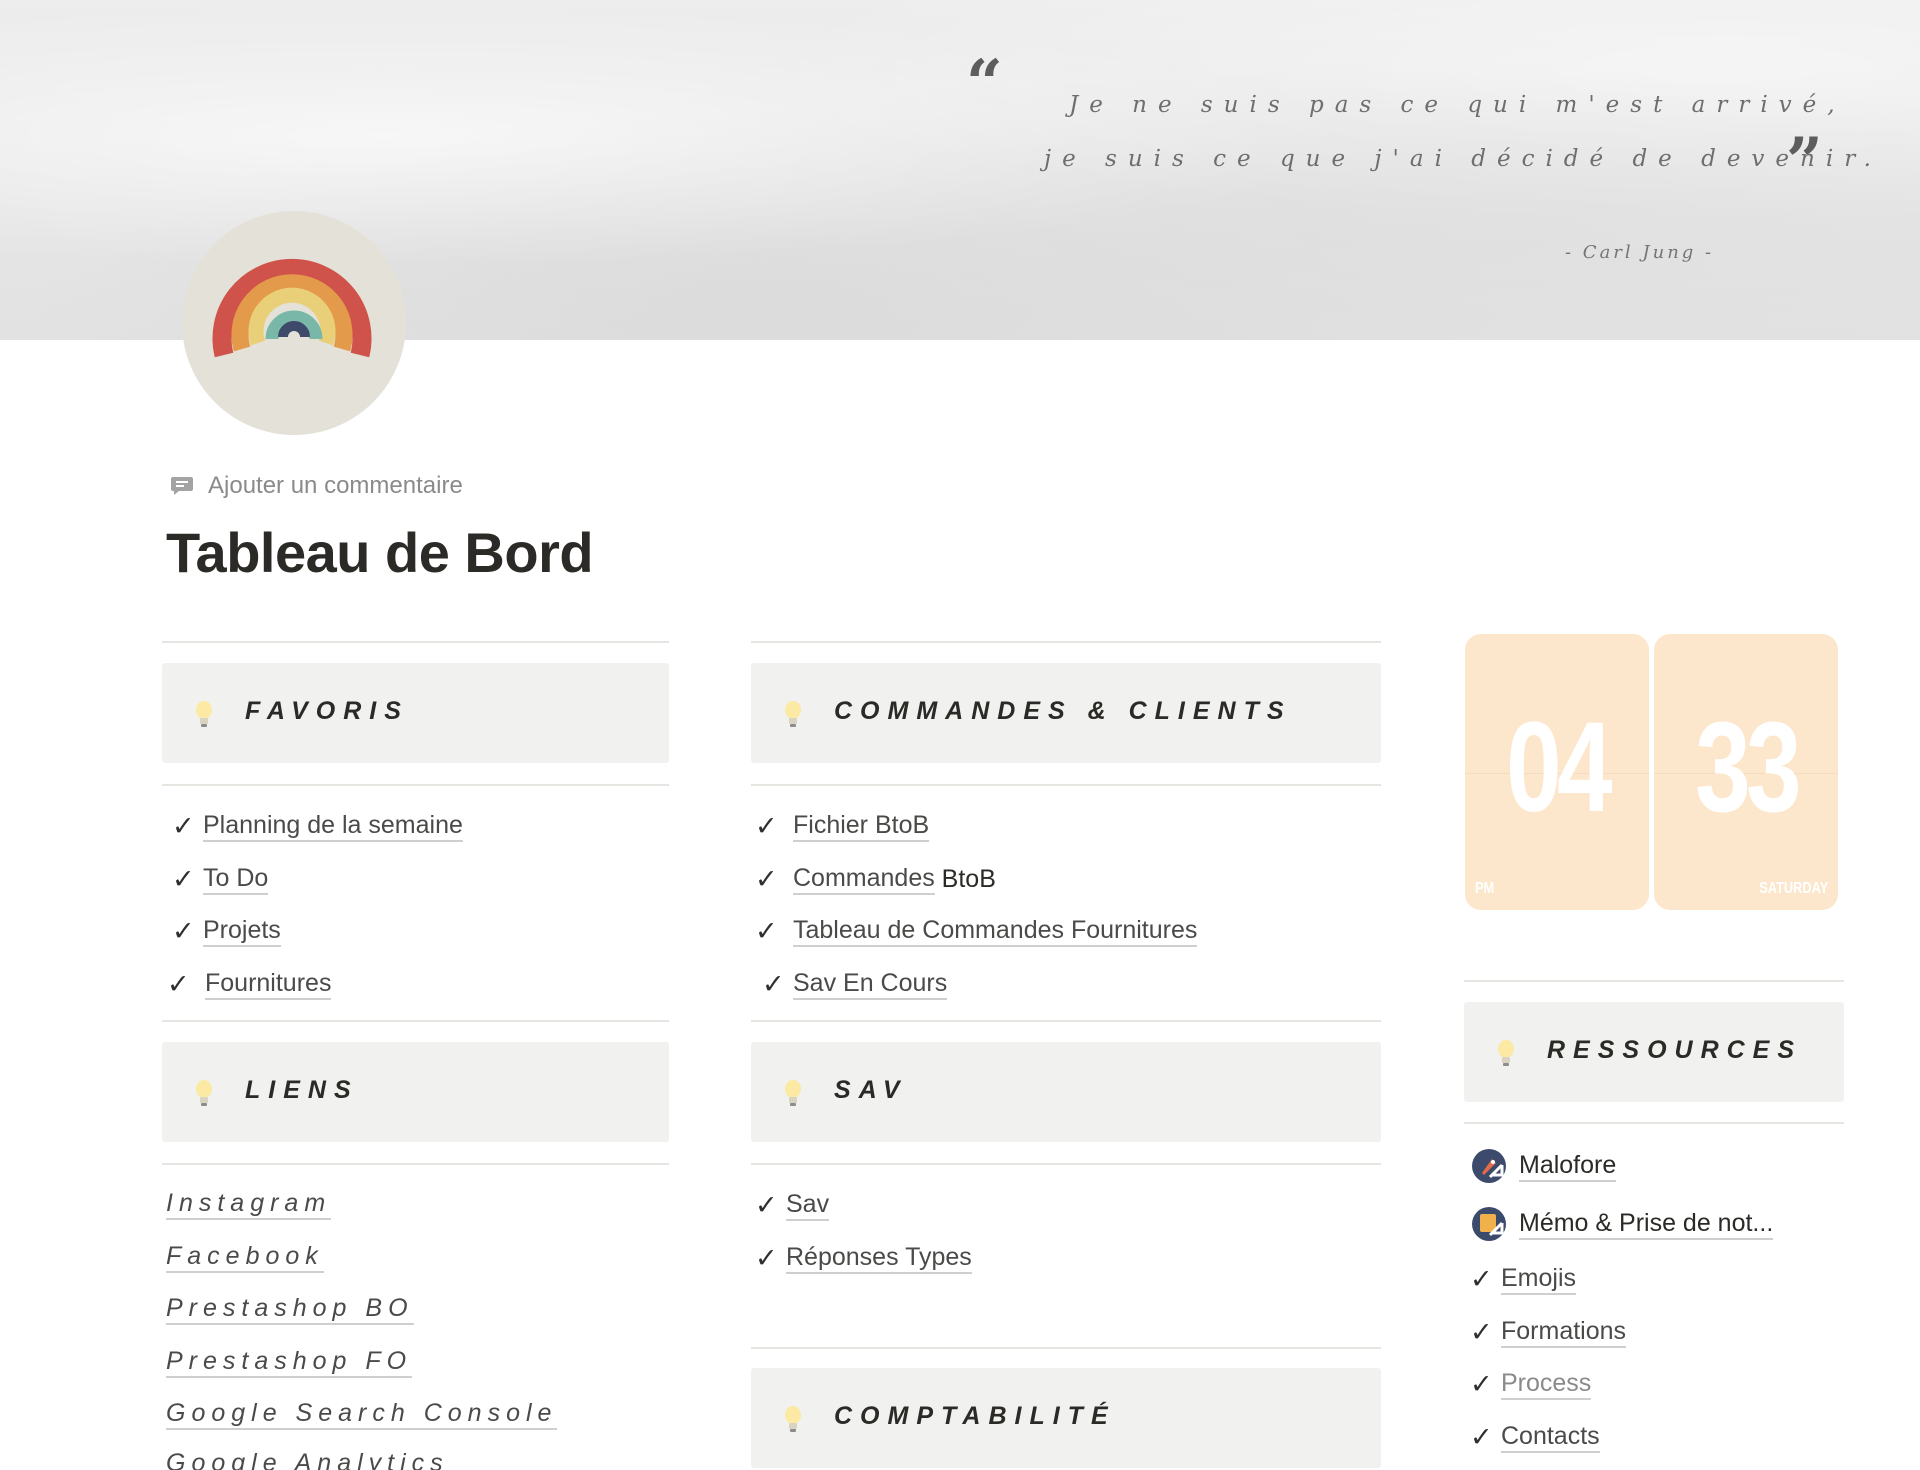 The width and height of the screenshot is (1920, 1470). What do you see at coordinates (879, 1258) in the screenshot?
I see `sav-link-reponses-types: Réponses Types` at bounding box center [879, 1258].